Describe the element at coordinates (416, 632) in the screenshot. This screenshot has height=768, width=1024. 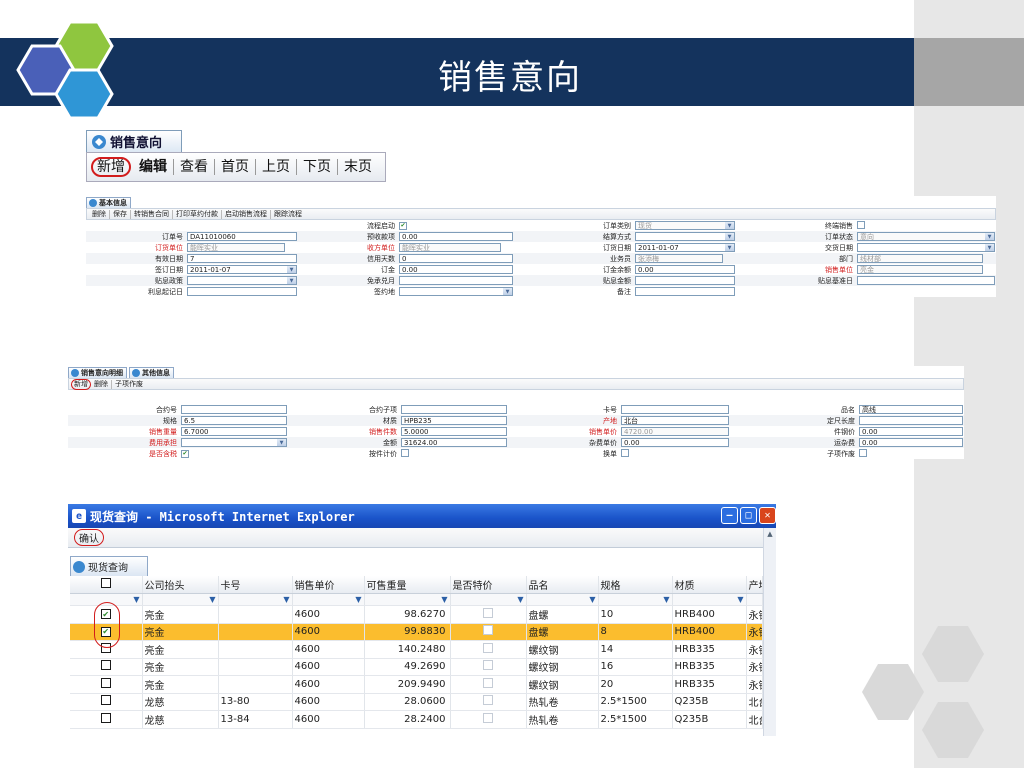
I see `table-row: ✔亮金460099.8830盘螺8HRB400永钢` at that location.